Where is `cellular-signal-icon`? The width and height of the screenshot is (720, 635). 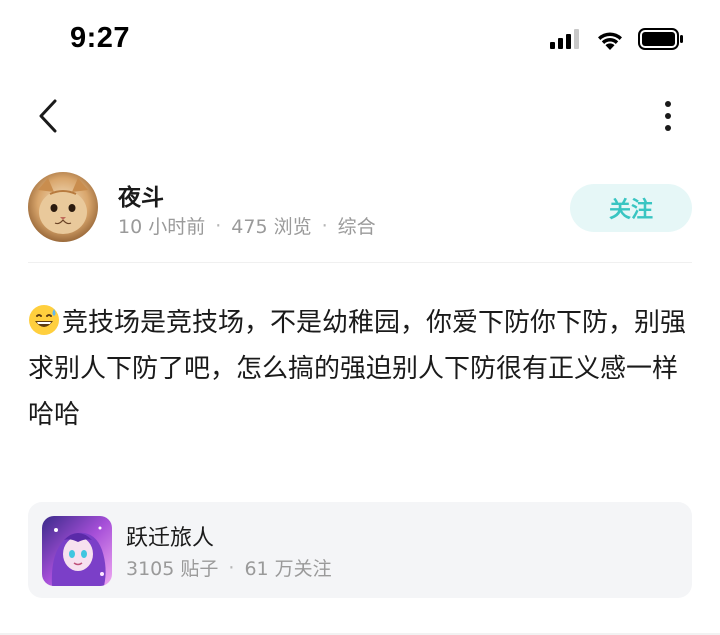
cellular-signal-icon is located at coordinates (564, 39).